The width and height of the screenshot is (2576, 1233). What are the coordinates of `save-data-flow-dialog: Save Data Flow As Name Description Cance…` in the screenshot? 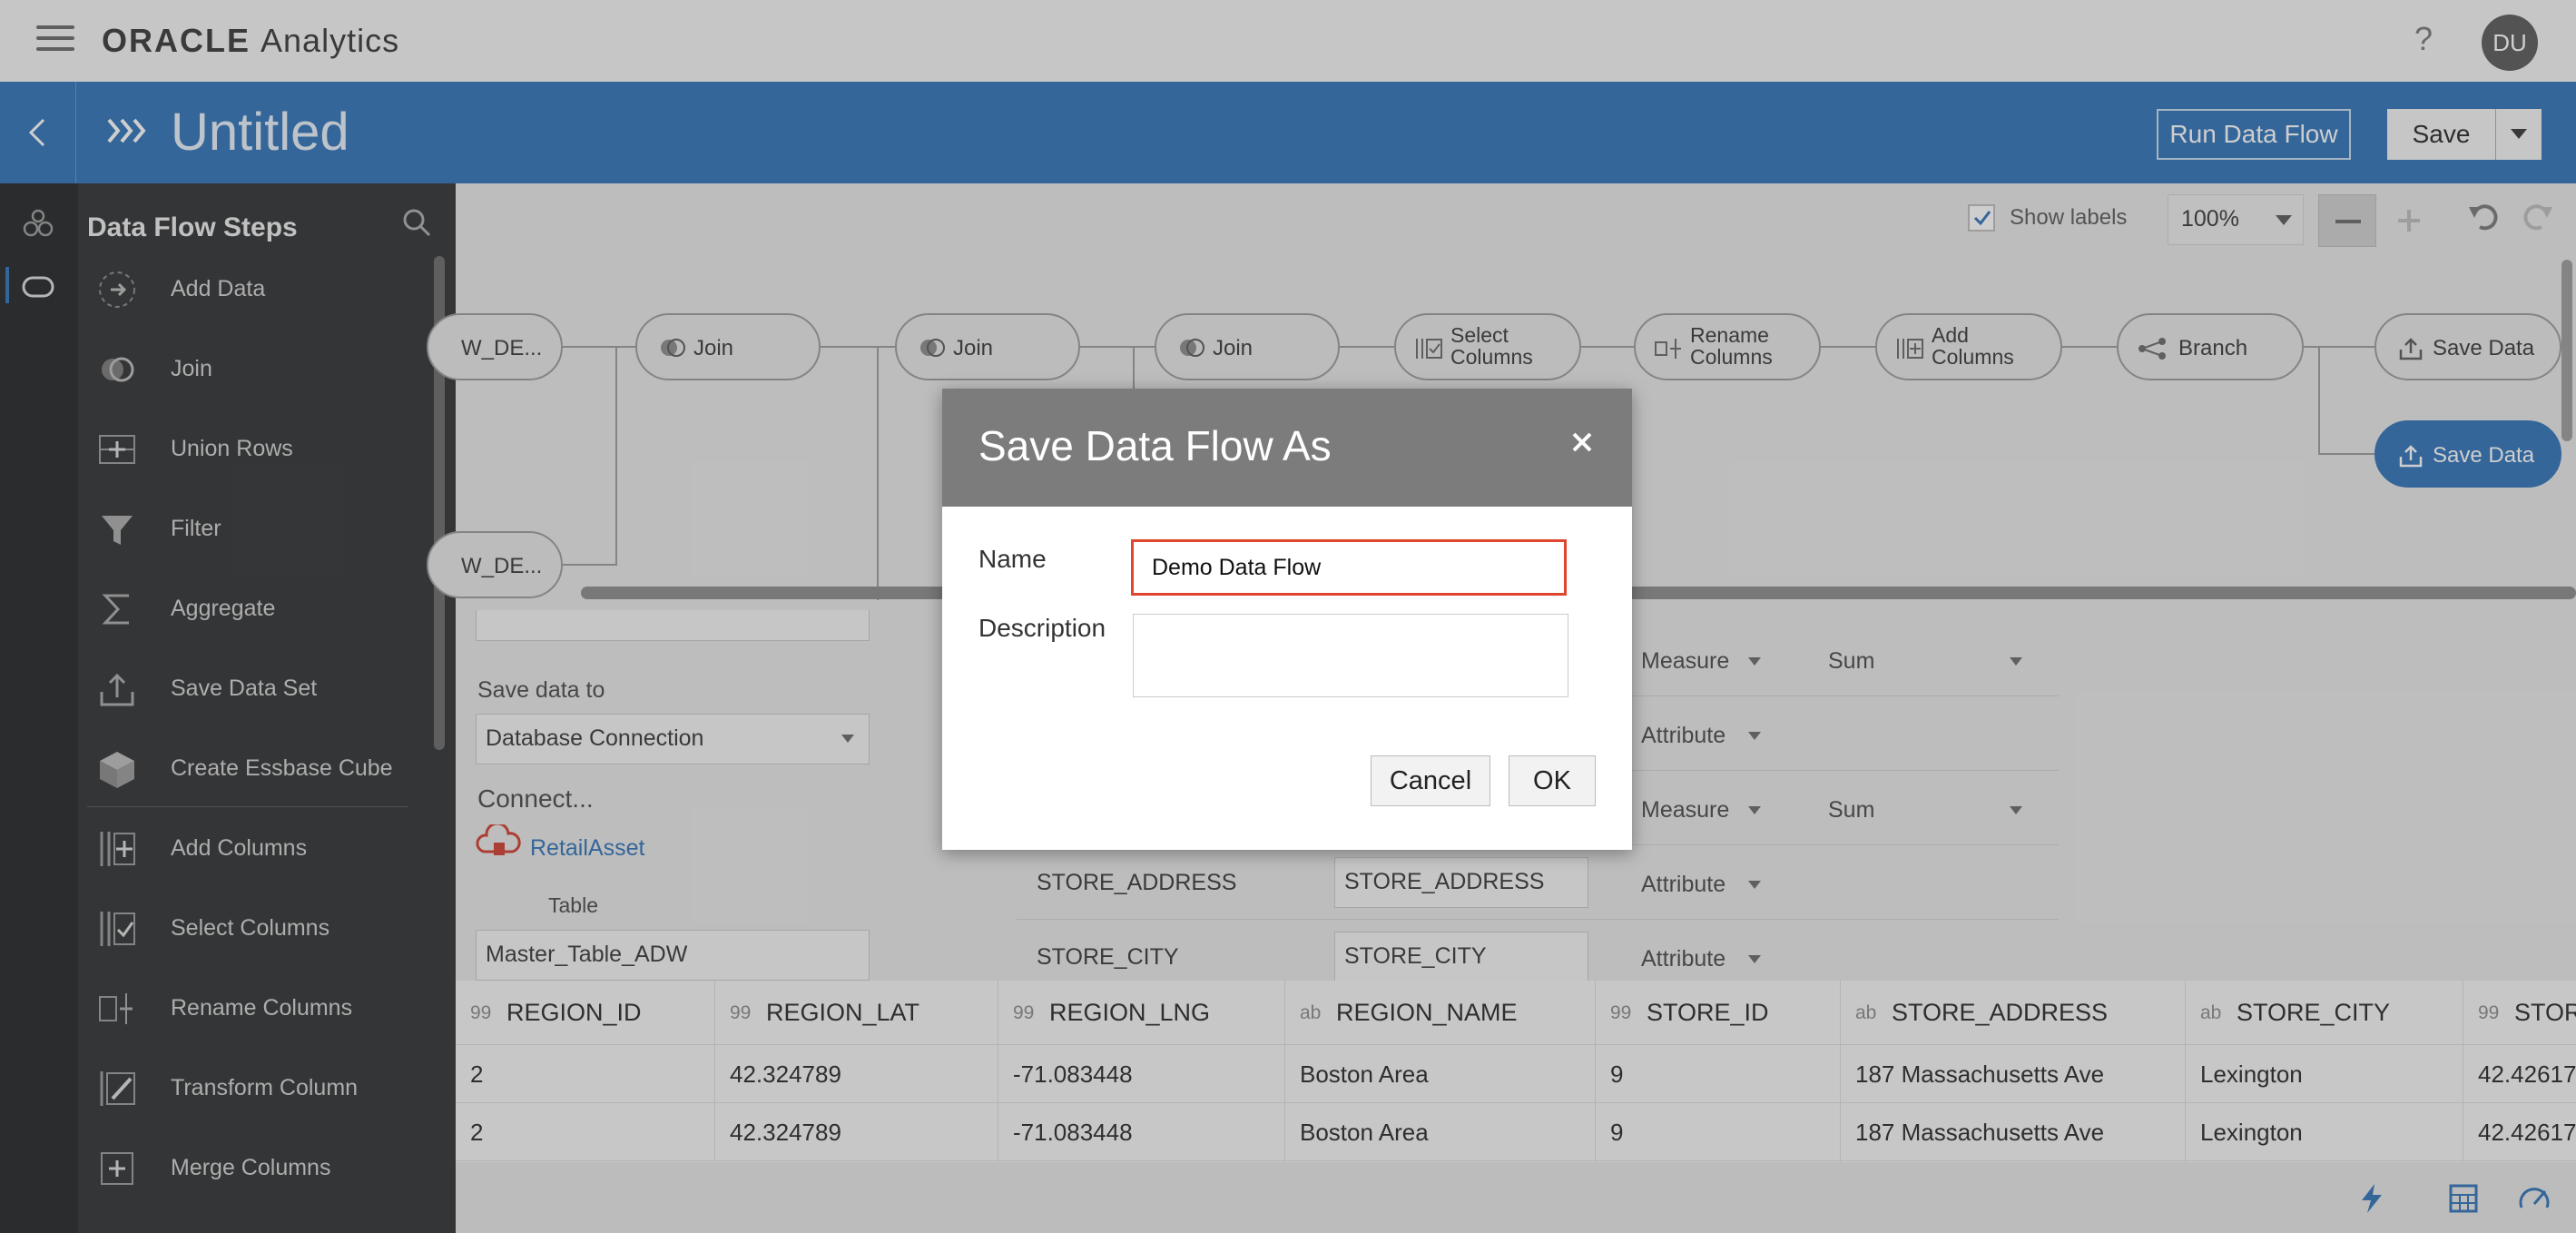 It's located at (1287, 619).